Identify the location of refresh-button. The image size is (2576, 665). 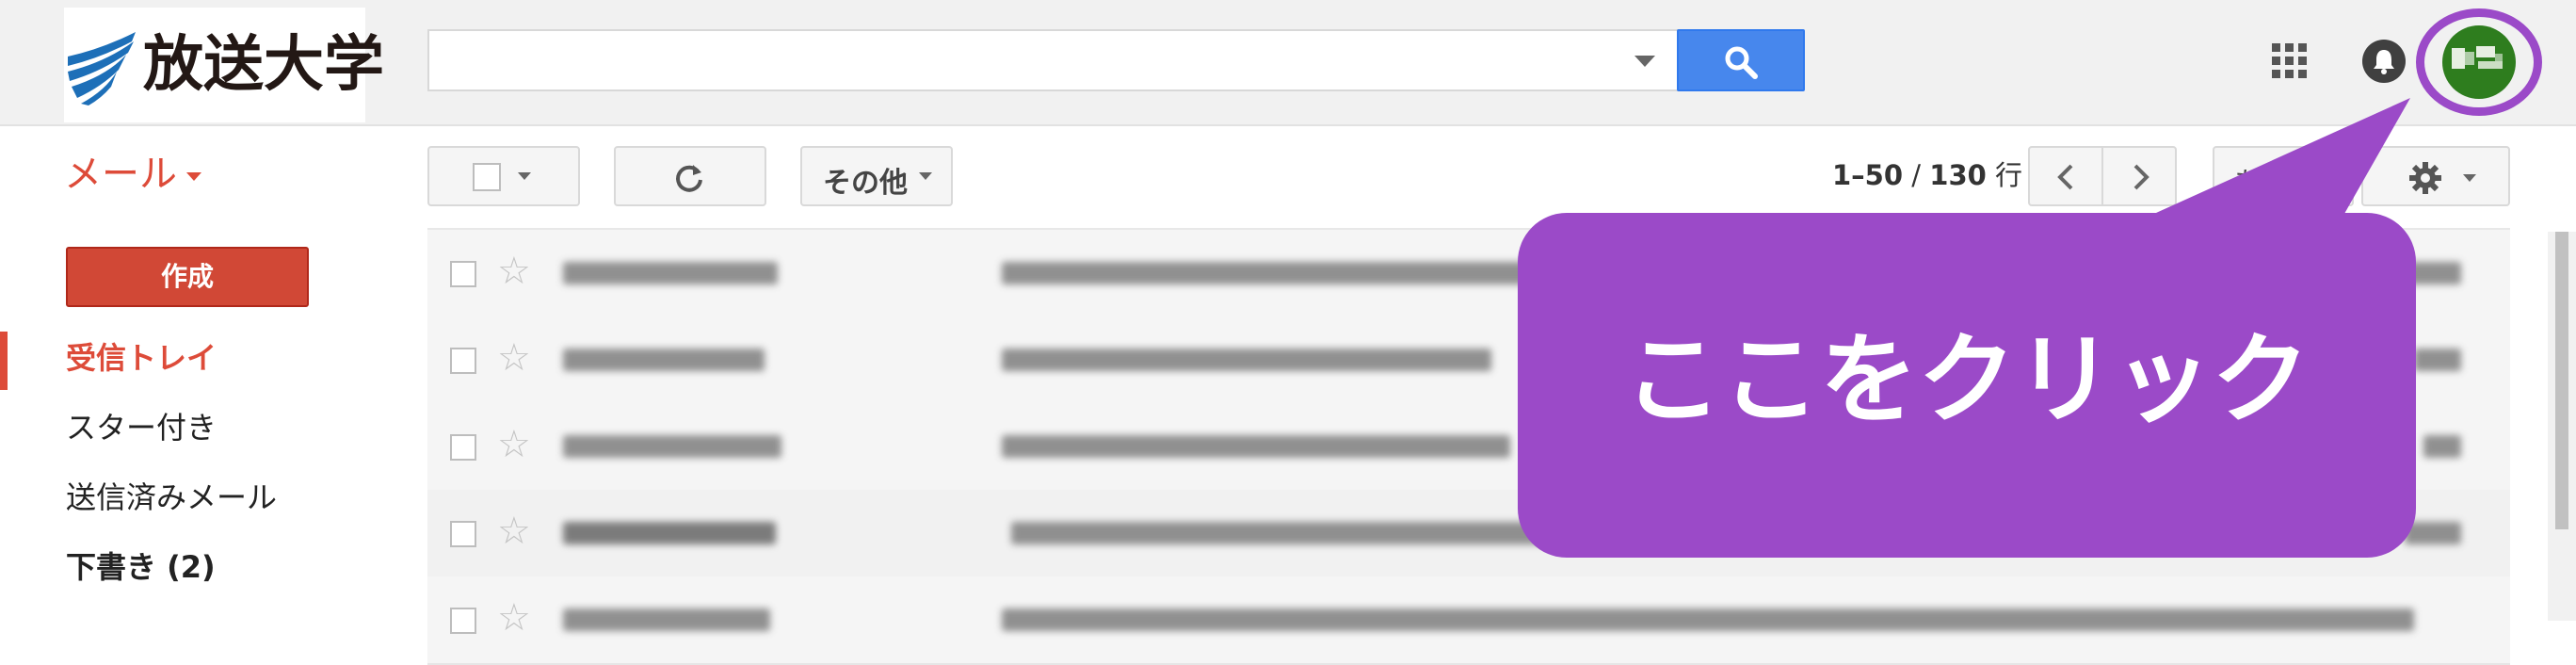
(690, 176).